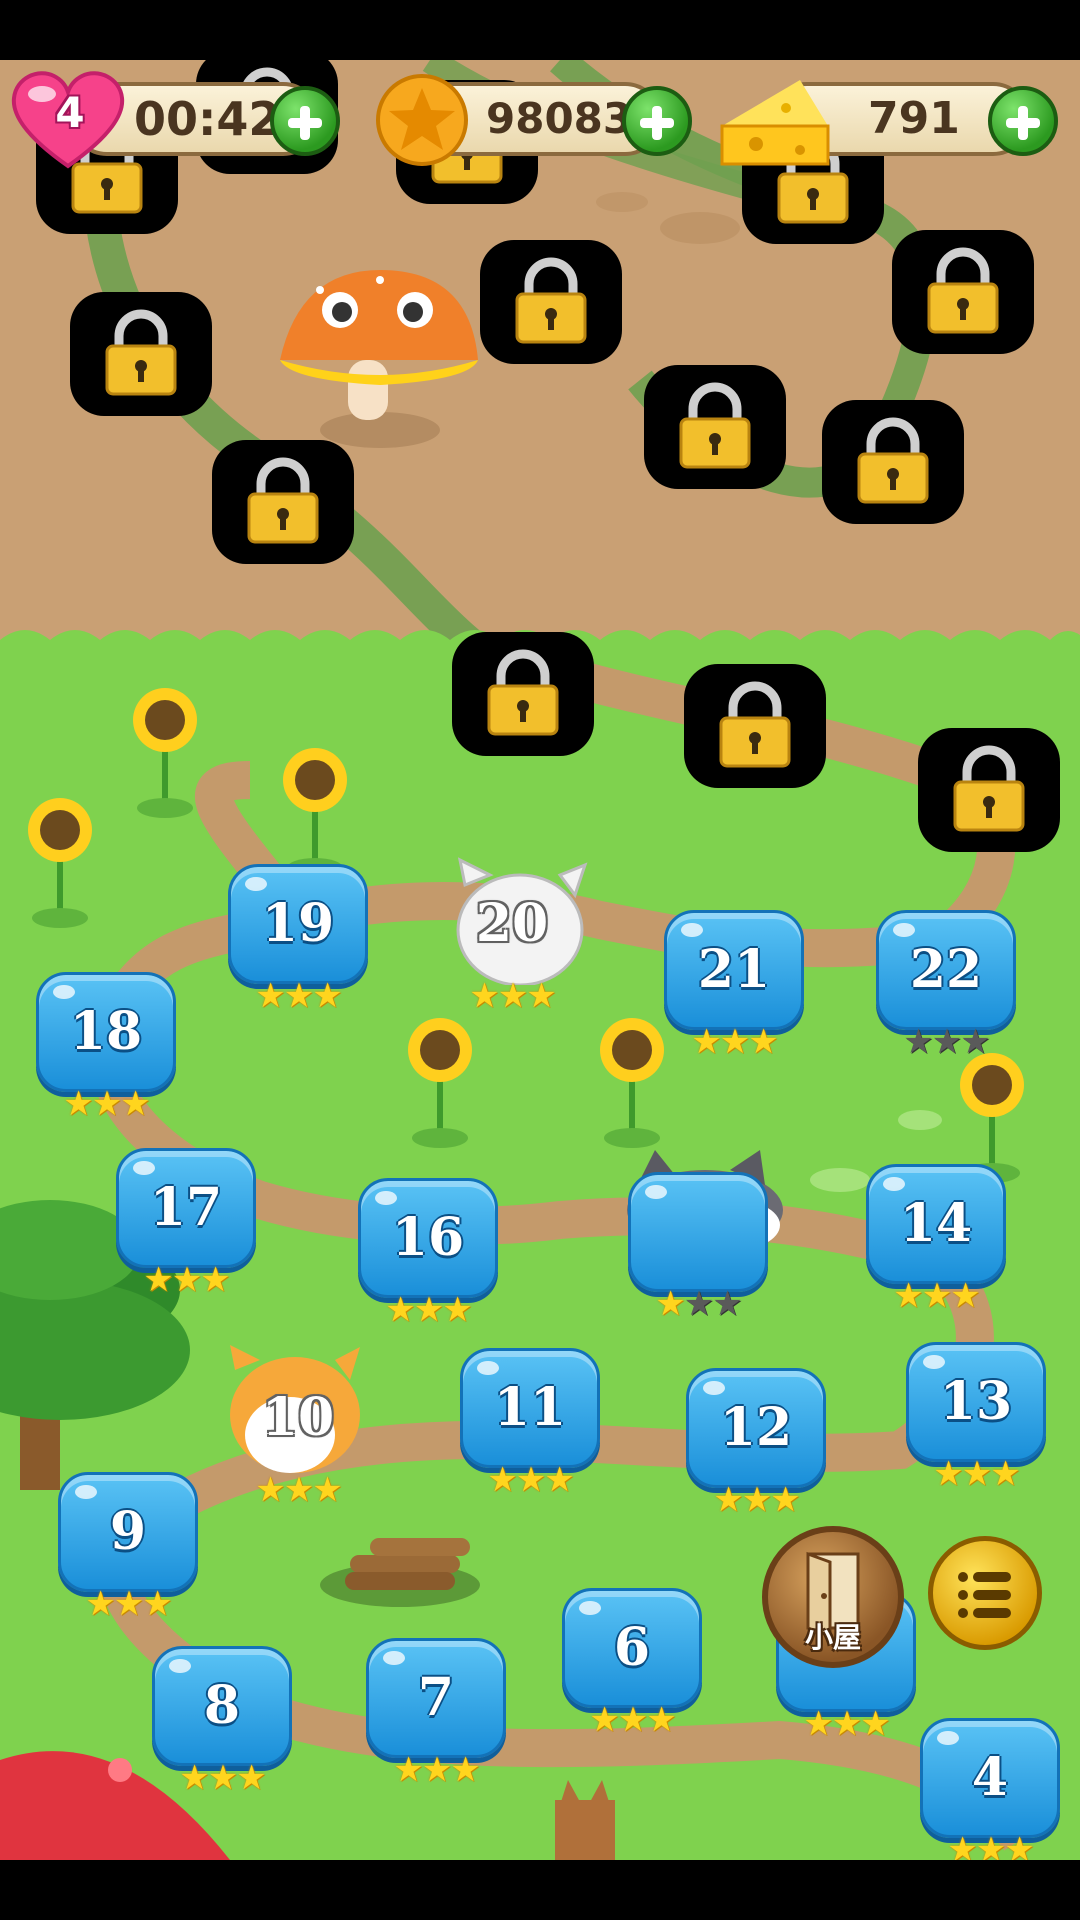 This screenshot has width=1080, height=1920. I want to click on level-number: 20, so click(512, 923).